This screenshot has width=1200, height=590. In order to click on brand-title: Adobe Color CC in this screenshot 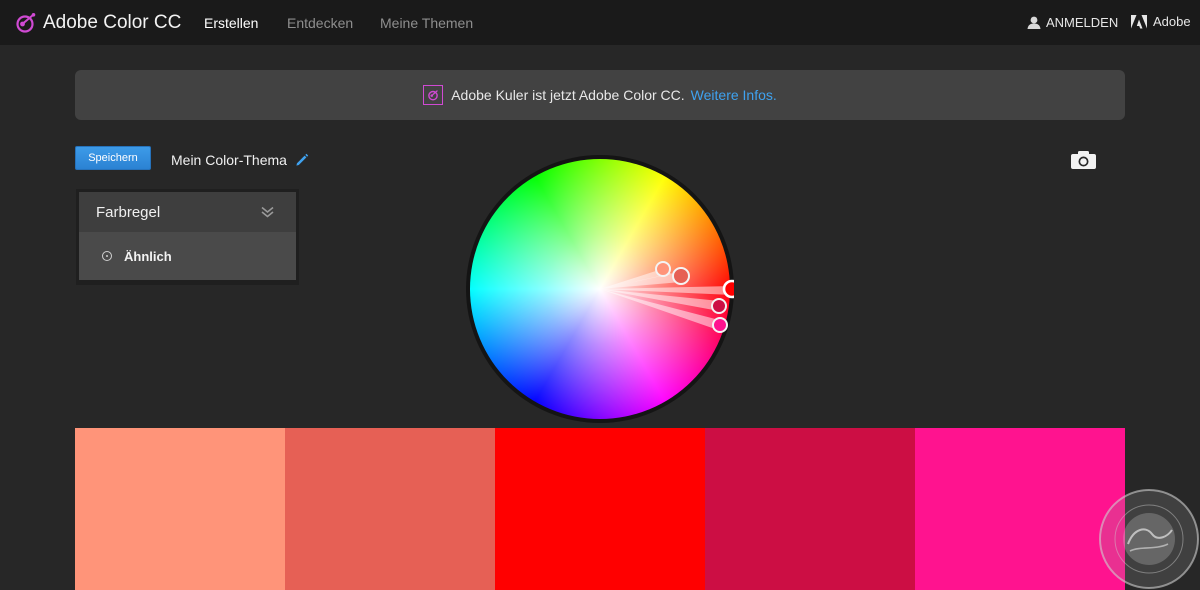, I will do `click(112, 23)`.